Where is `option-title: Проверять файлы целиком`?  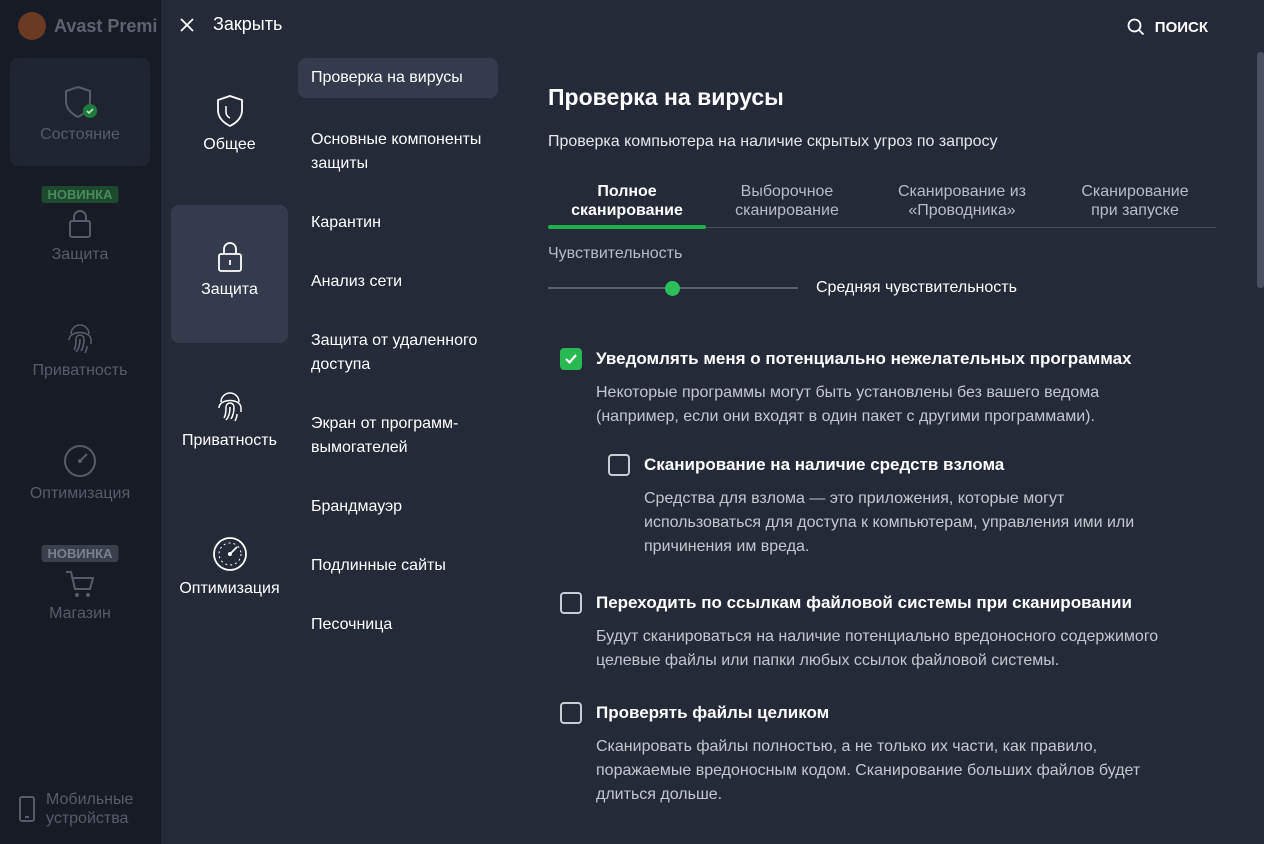 option-title: Проверять файлы целиком is located at coordinates (713, 712).